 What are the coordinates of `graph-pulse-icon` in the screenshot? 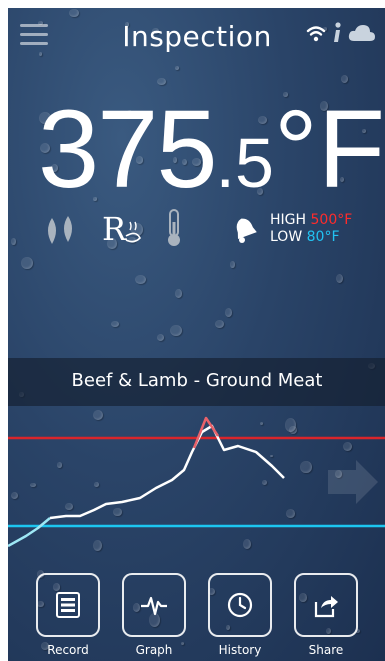 It's located at (154, 606).